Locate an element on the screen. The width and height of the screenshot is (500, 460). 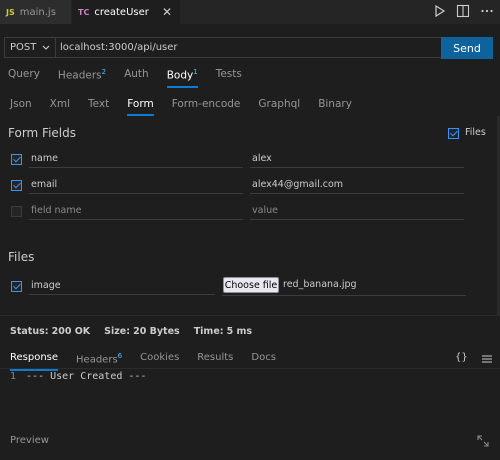
send-button: Send is located at coordinates (467, 48).